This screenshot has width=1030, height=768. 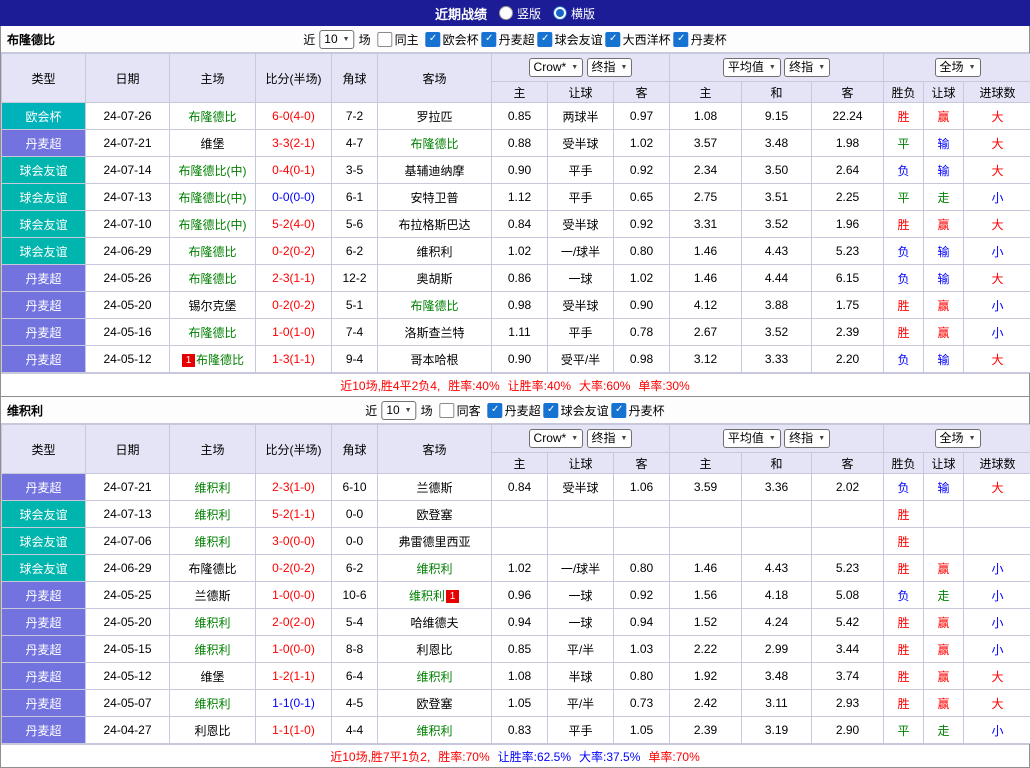 I want to click on score: 0-0(0-0), so click(x=294, y=197).